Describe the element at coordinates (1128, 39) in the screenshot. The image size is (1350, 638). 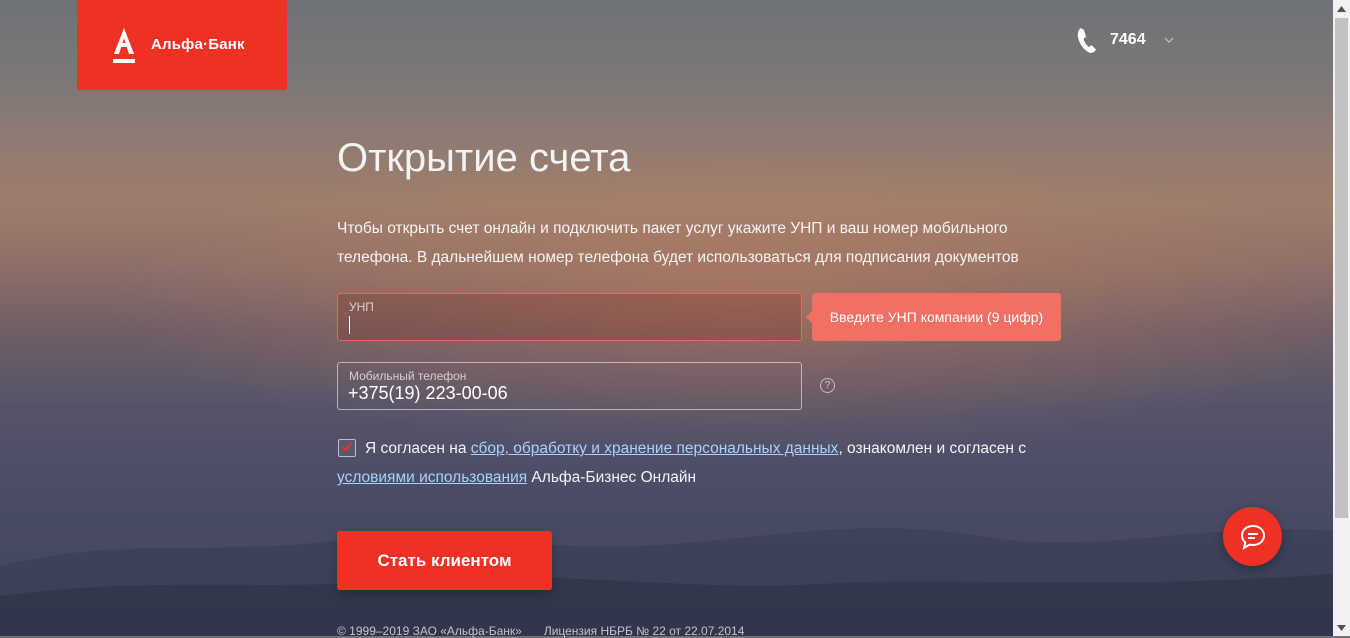
I see `phone-number: 7464` at that location.